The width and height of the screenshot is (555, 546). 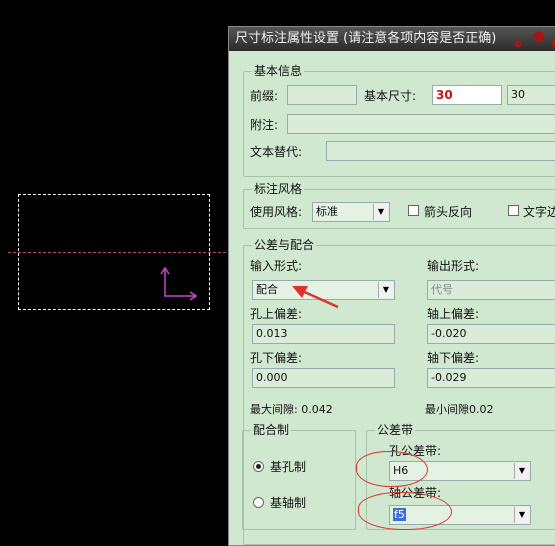 I want to click on arrow-reverse-checkbox, so click(x=413, y=210).